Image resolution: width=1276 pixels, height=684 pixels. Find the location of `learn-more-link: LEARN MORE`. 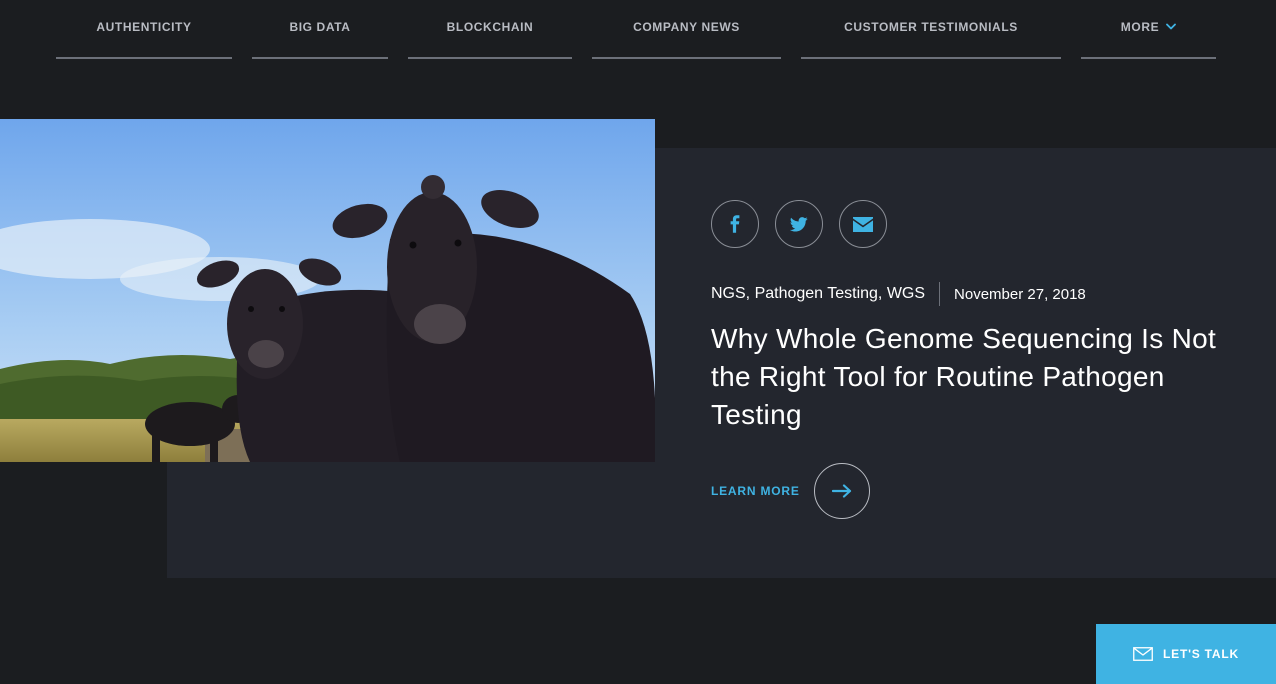

learn-more-link: LEARN MORE is located at coordinates (790, 491).